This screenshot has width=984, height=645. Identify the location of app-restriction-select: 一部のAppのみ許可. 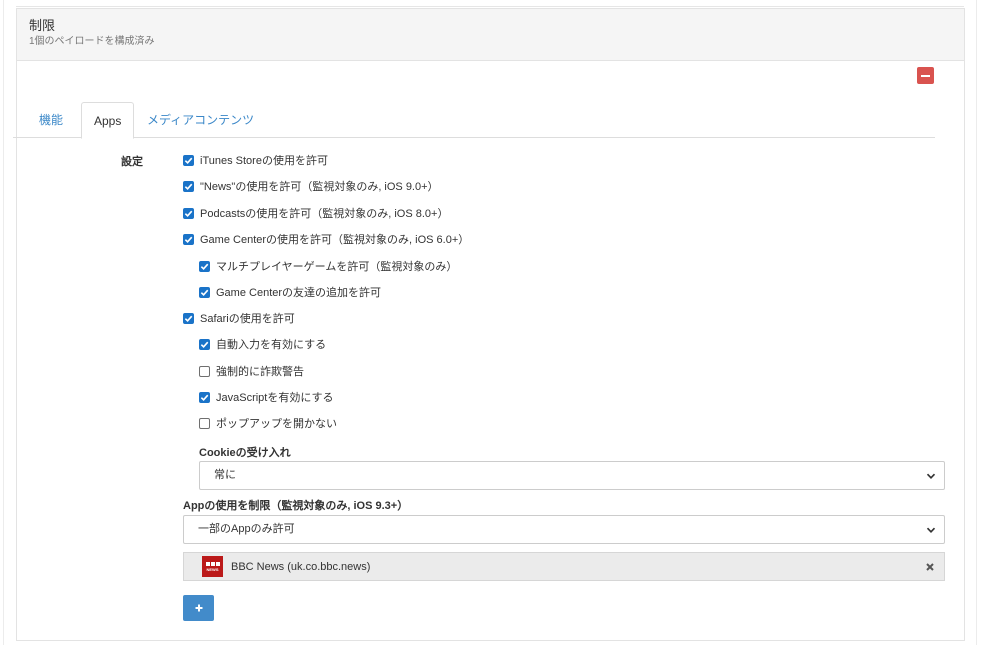
(564, 529).